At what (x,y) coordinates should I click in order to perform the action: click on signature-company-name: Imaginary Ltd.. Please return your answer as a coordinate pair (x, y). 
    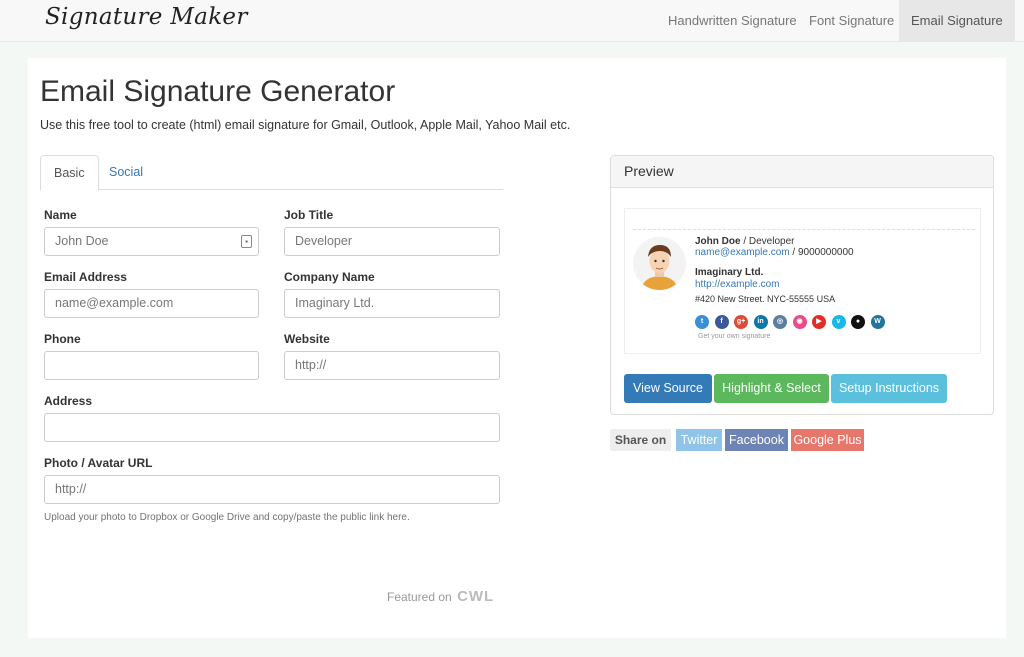
    Looking at the image, I should click on (729, 272).